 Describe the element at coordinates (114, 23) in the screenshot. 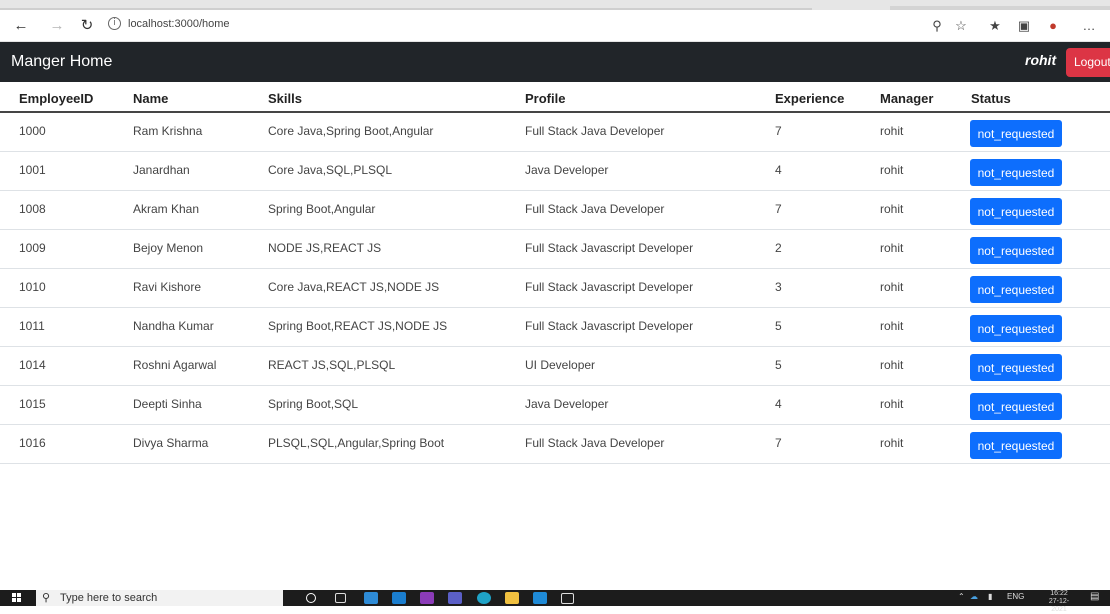

I see `info-icon: i` at that location.